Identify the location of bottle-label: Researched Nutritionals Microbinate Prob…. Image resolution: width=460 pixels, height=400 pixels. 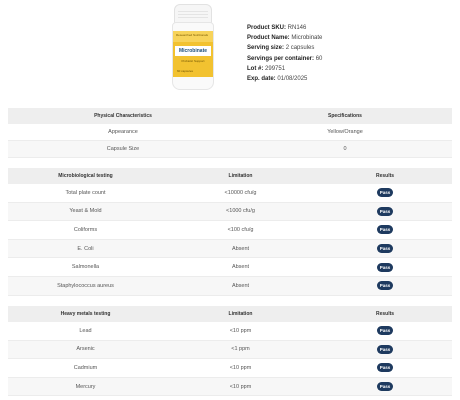
(193, 54).